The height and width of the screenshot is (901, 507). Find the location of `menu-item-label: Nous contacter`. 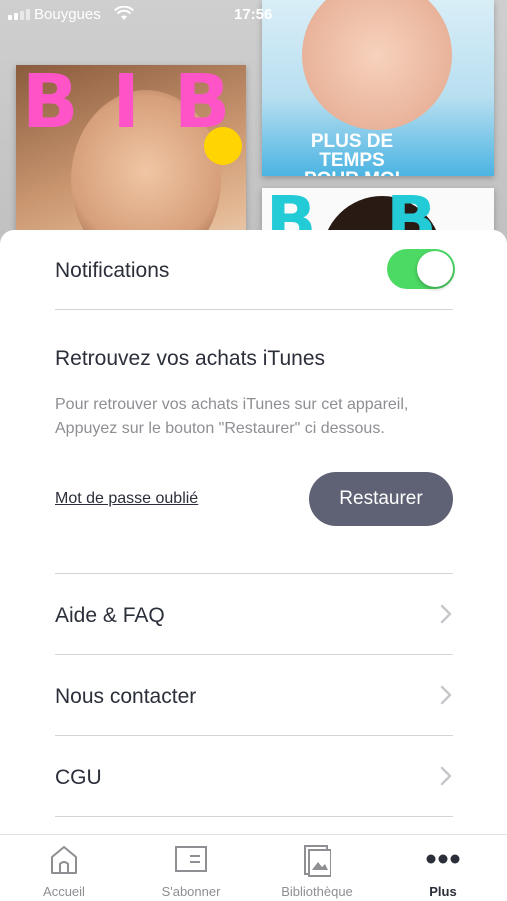

menu-item-label: Nous contacter is located at coordinates (126, 696).